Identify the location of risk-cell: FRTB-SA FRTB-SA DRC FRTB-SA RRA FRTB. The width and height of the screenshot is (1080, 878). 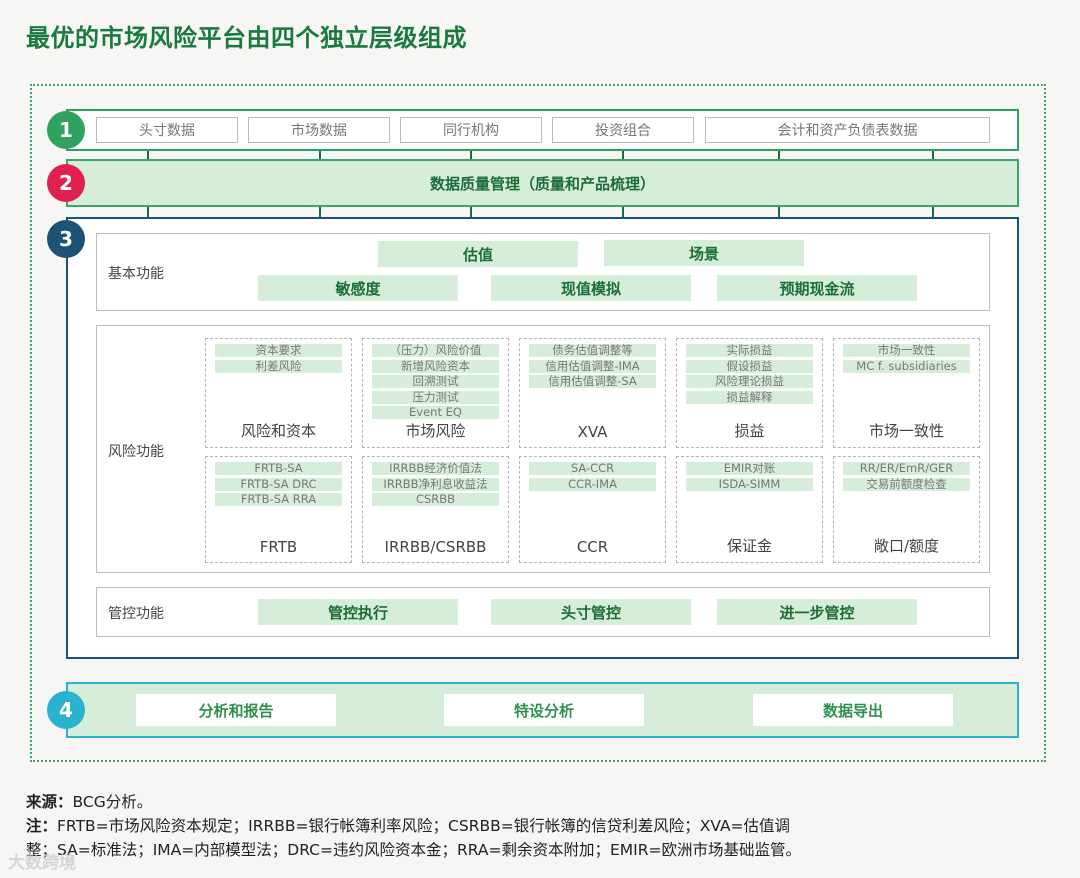
(278, 509).